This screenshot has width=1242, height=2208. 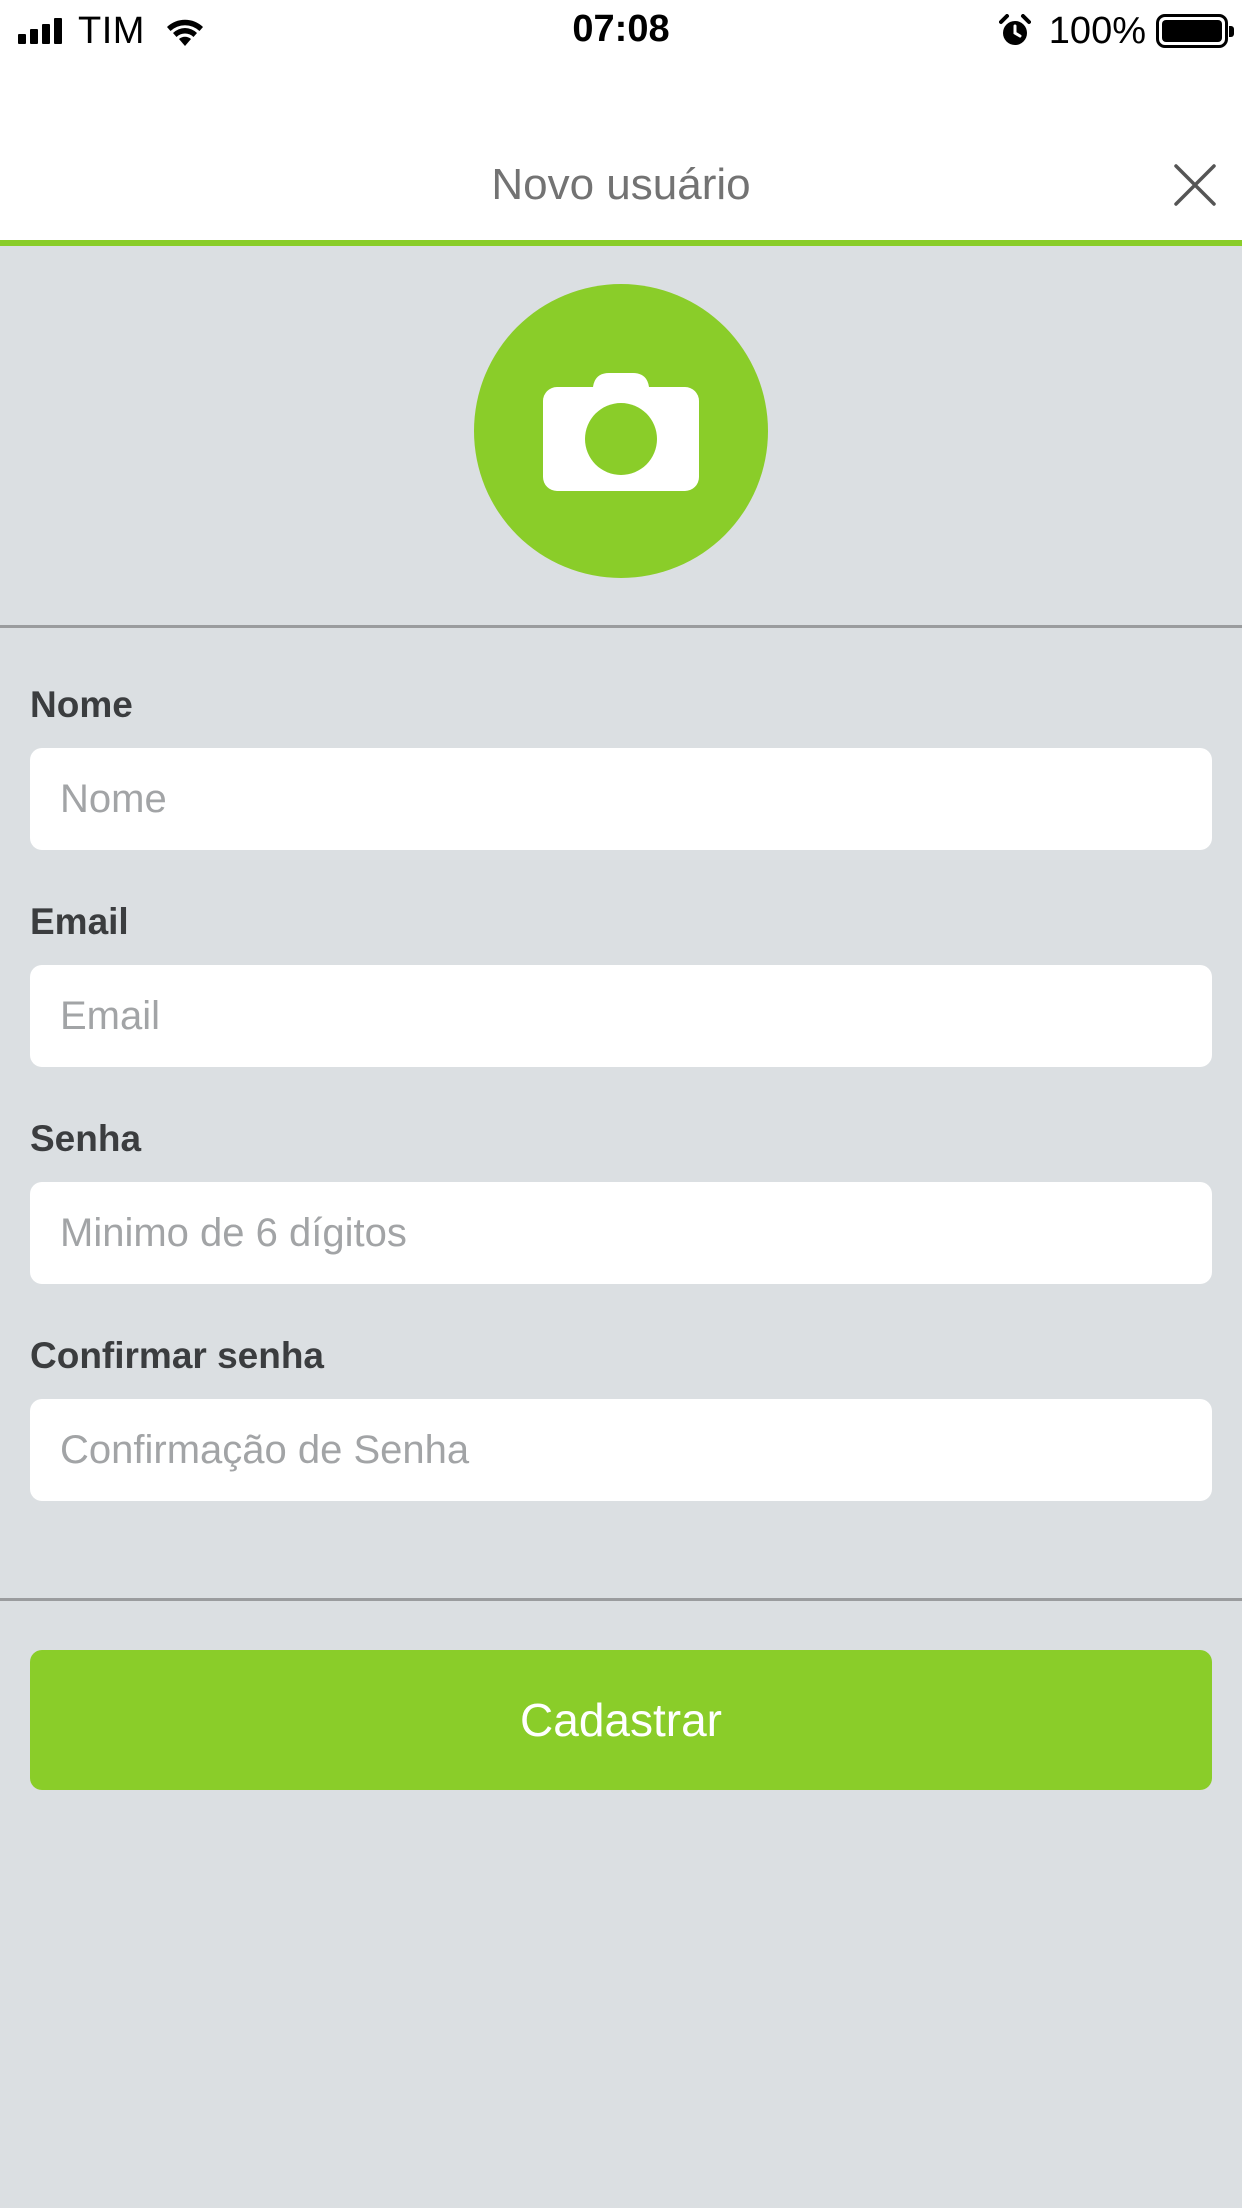 What do you see at coordinates (621, 1233) in the screenshot?
I see `senha-input` at bounding box center [621, 1233].